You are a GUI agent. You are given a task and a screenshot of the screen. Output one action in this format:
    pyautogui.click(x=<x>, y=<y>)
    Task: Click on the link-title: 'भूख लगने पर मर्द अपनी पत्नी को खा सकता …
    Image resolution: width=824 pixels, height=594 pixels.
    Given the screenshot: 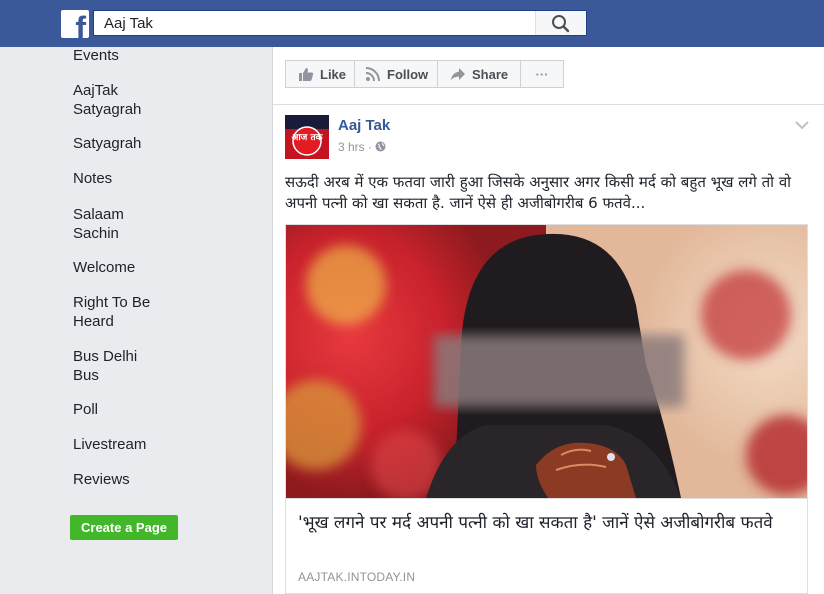 What is the action you would take?
    pyautogui.click(x=543, y=523)
    